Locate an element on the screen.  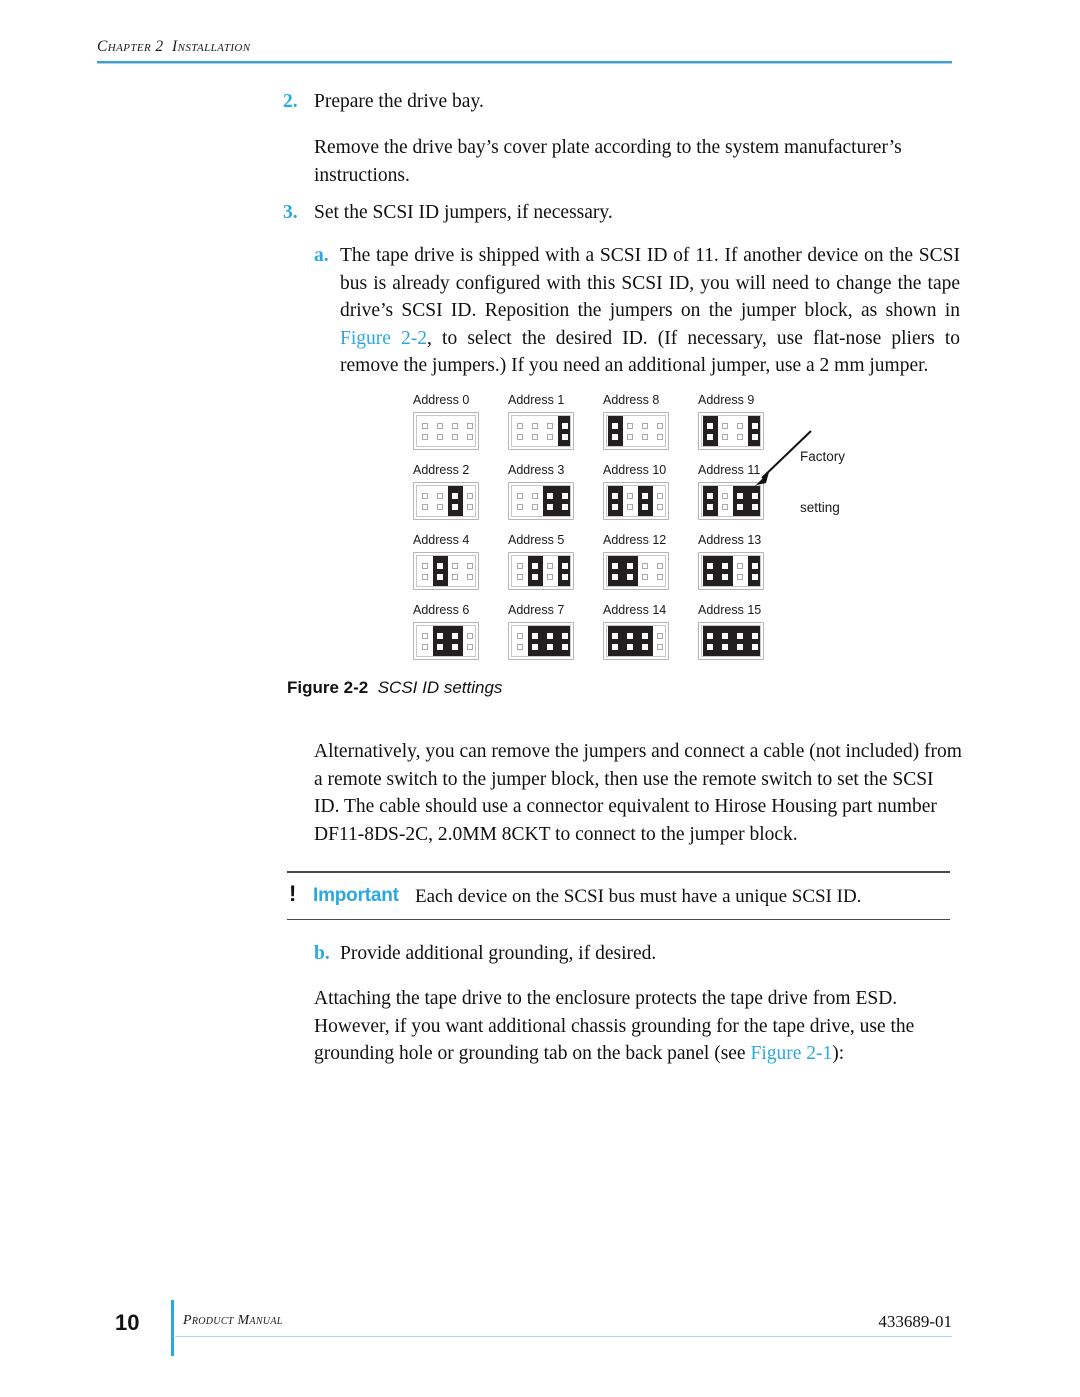
jumper-block-cell: Address 7 is located at coordinates (555, 631).